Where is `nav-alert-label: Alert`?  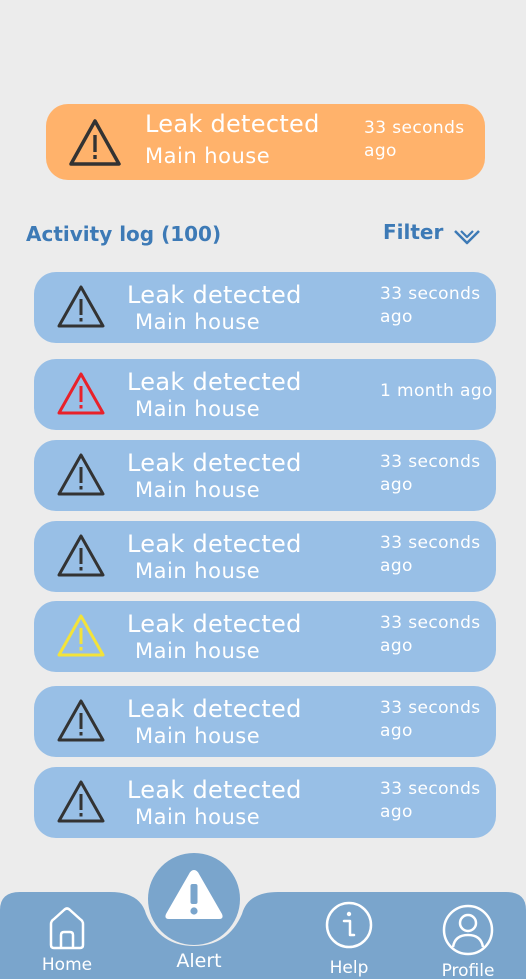 nav-alert-label: Alert is located at coordinates (199, 961).